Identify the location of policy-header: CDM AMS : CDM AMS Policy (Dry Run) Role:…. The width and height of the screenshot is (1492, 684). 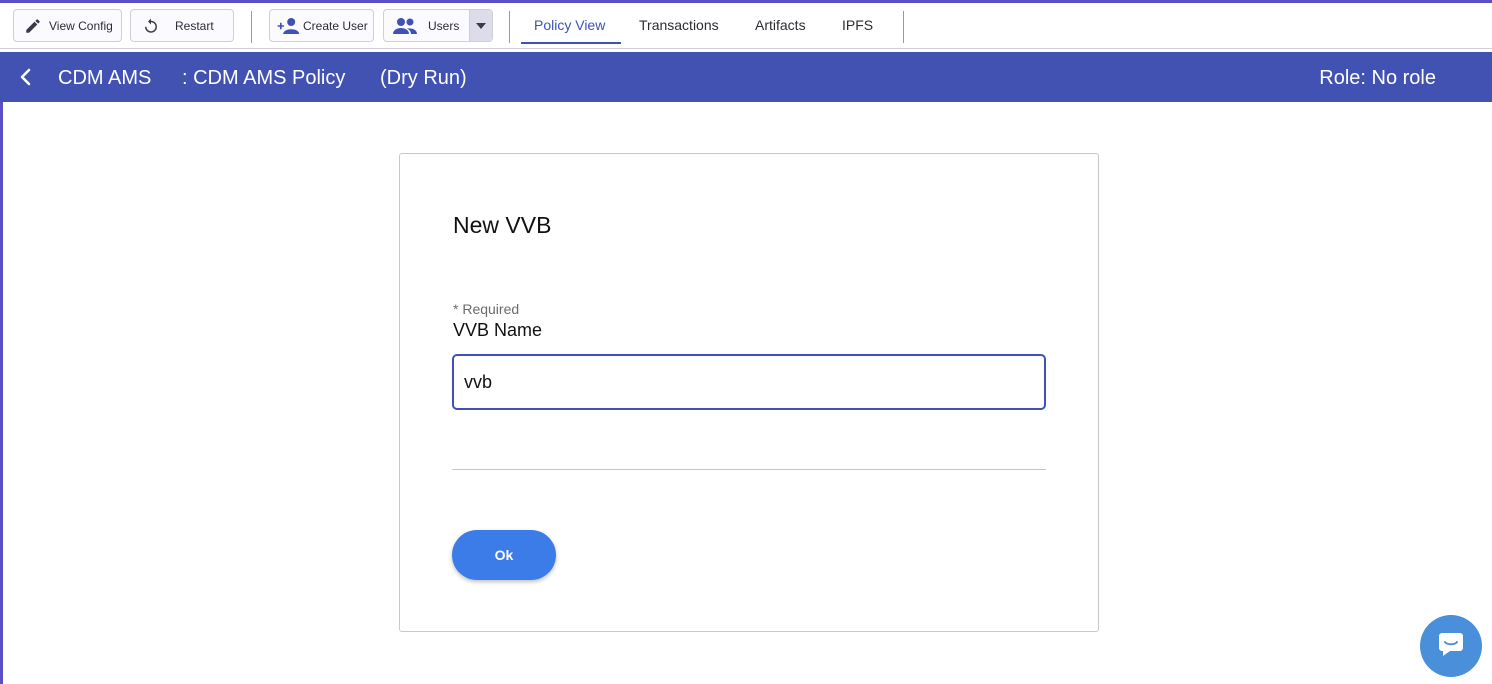
(746, 77).